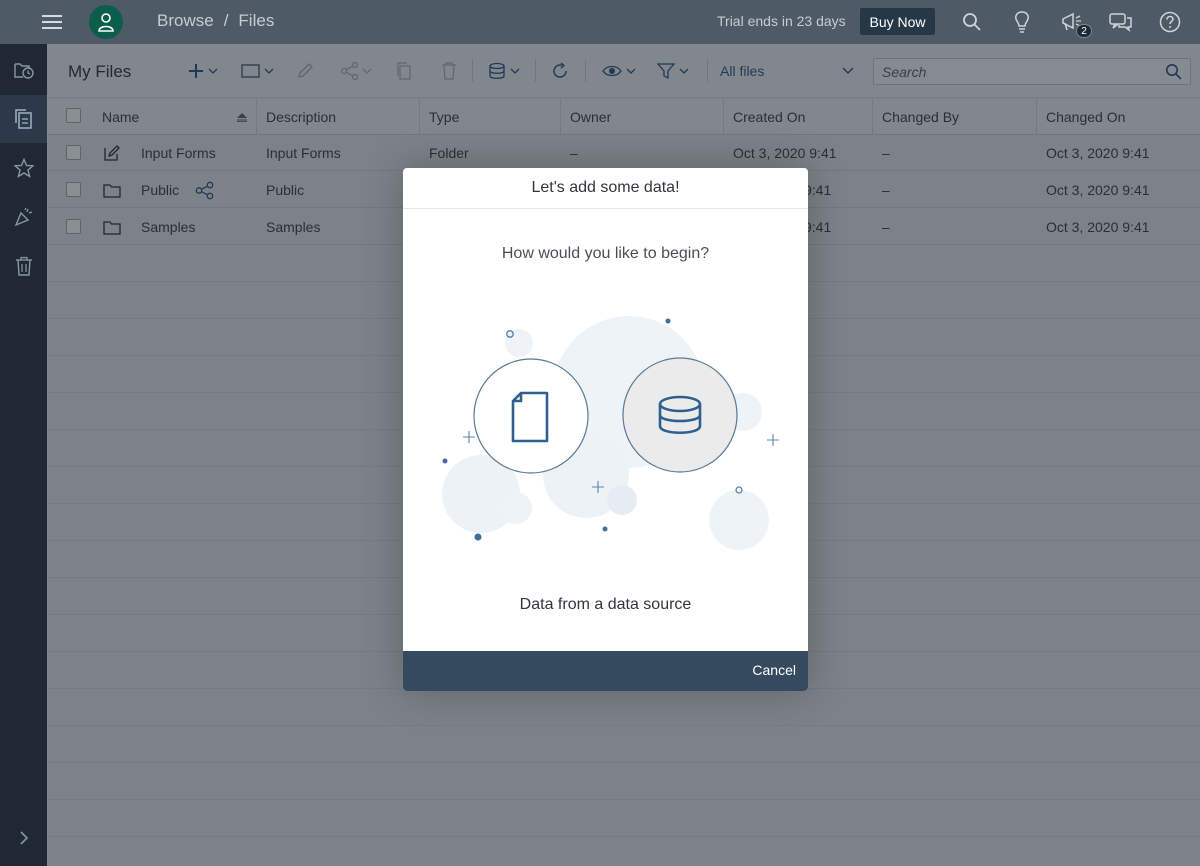 This screenshot has height=866, width=1200. What do you see at coordinates (680, 415) in the screenshot?
I see `data-source-option` at bounding box center [680, 415].